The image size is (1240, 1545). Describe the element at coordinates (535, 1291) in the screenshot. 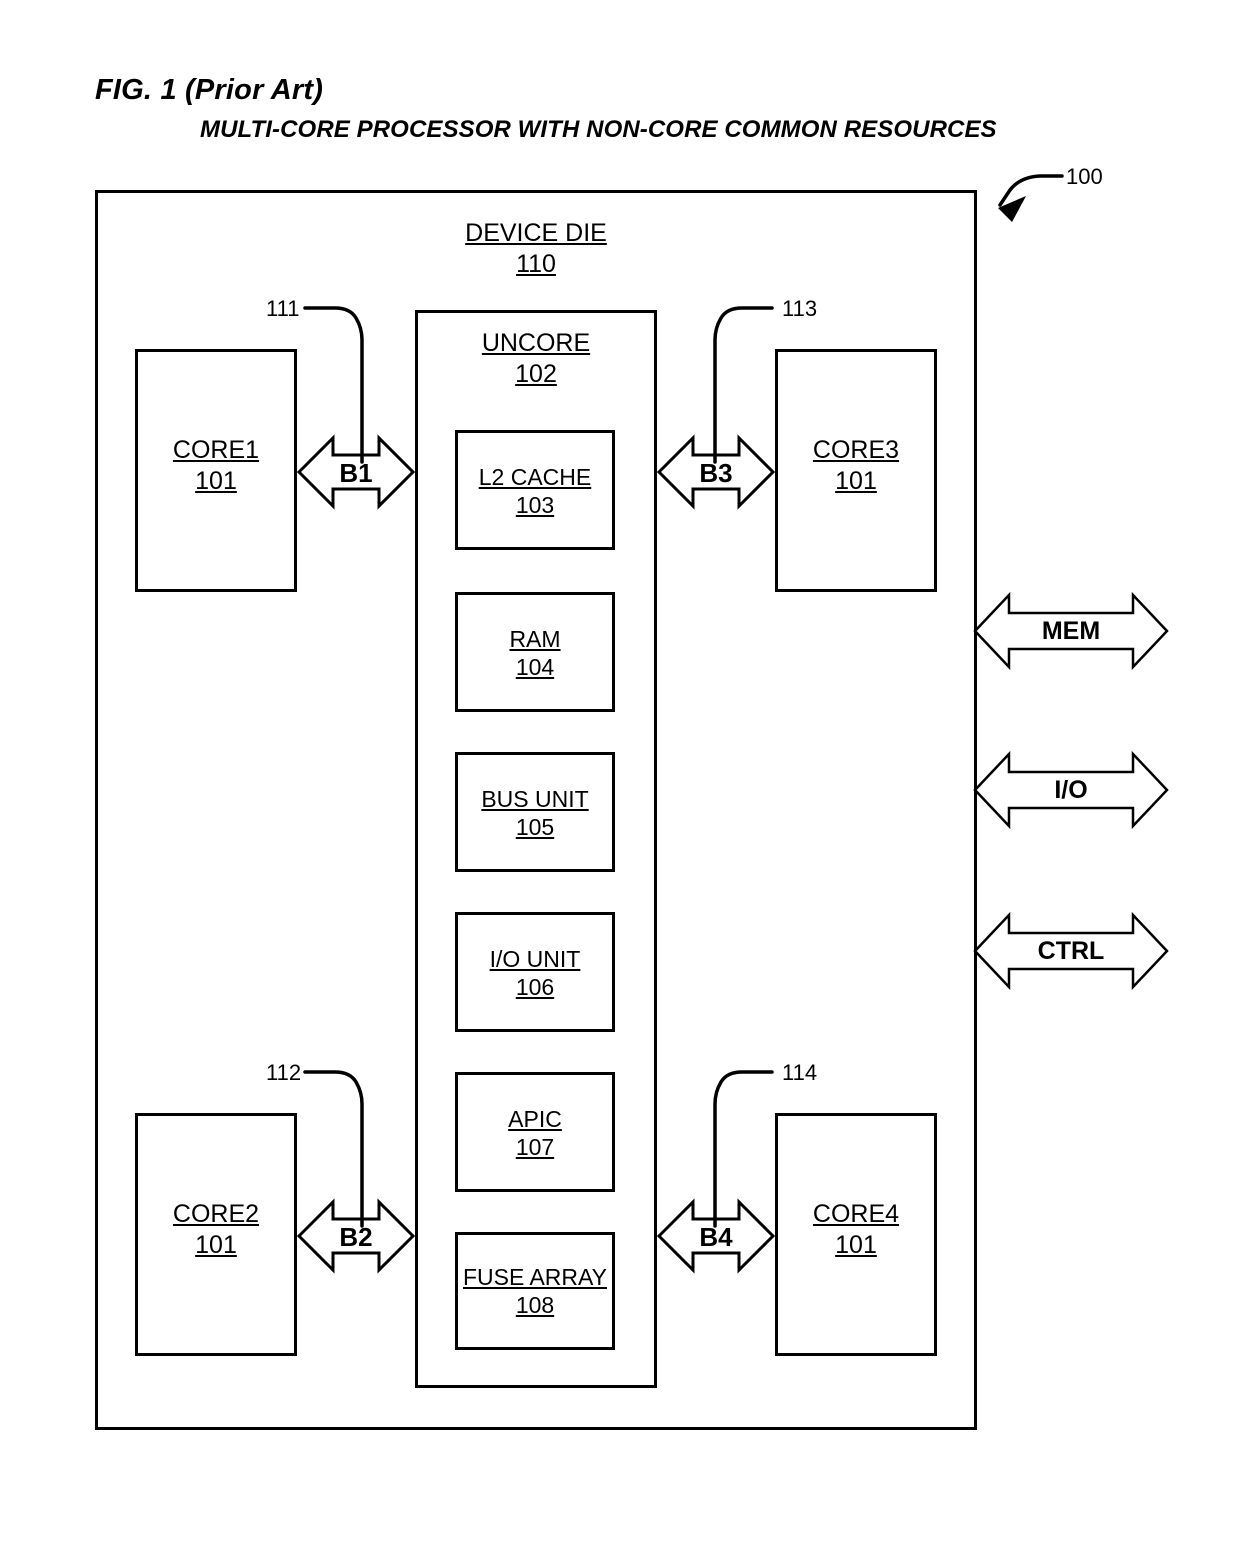

I see `uncore-block-fuse-array: FUSE ARRAY 108` at that location.